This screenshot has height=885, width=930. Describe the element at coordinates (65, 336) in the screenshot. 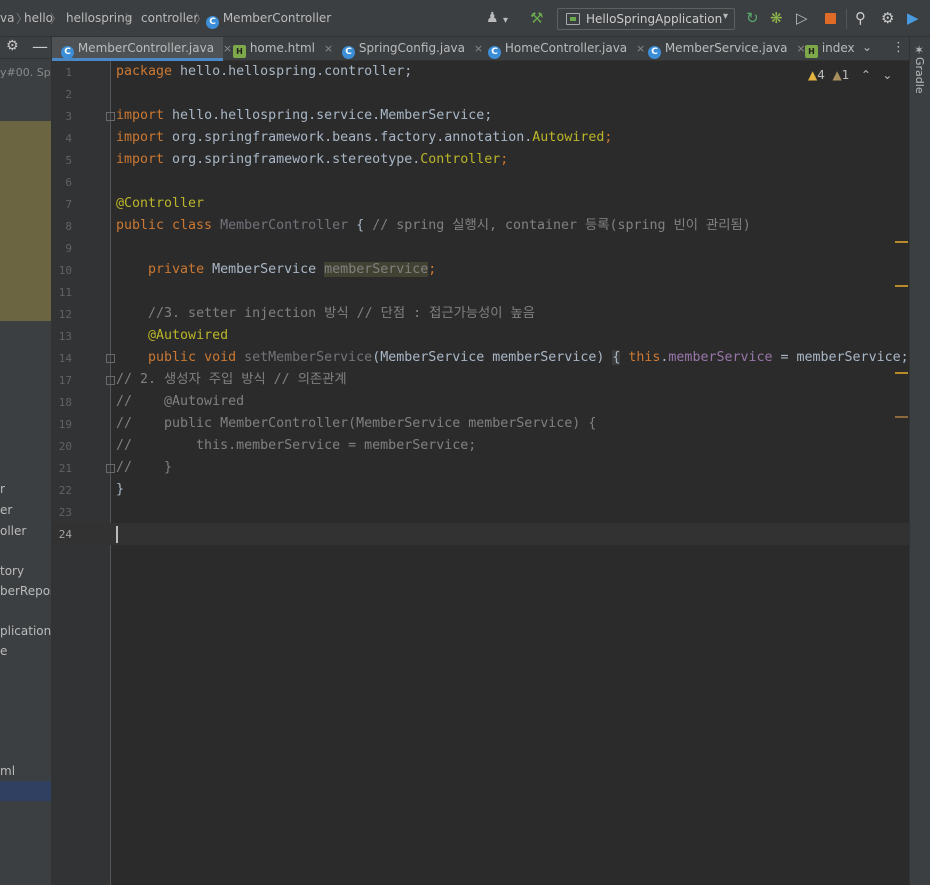

I see `line-number: 13` at that location.